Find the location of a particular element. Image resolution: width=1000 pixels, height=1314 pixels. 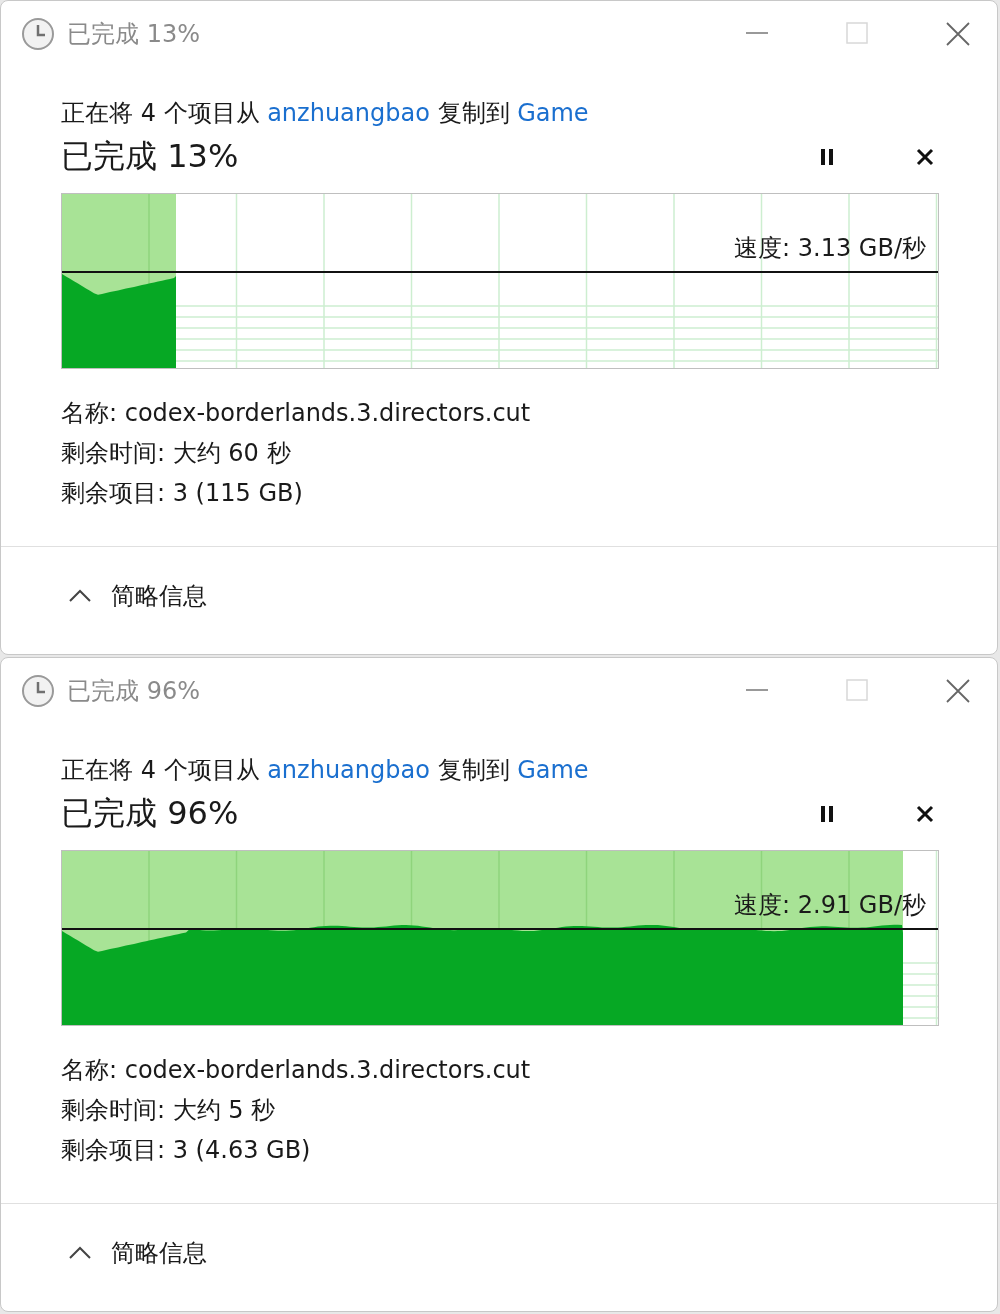

progress-label: 已完成 96% is located at coordinates (150, 813).